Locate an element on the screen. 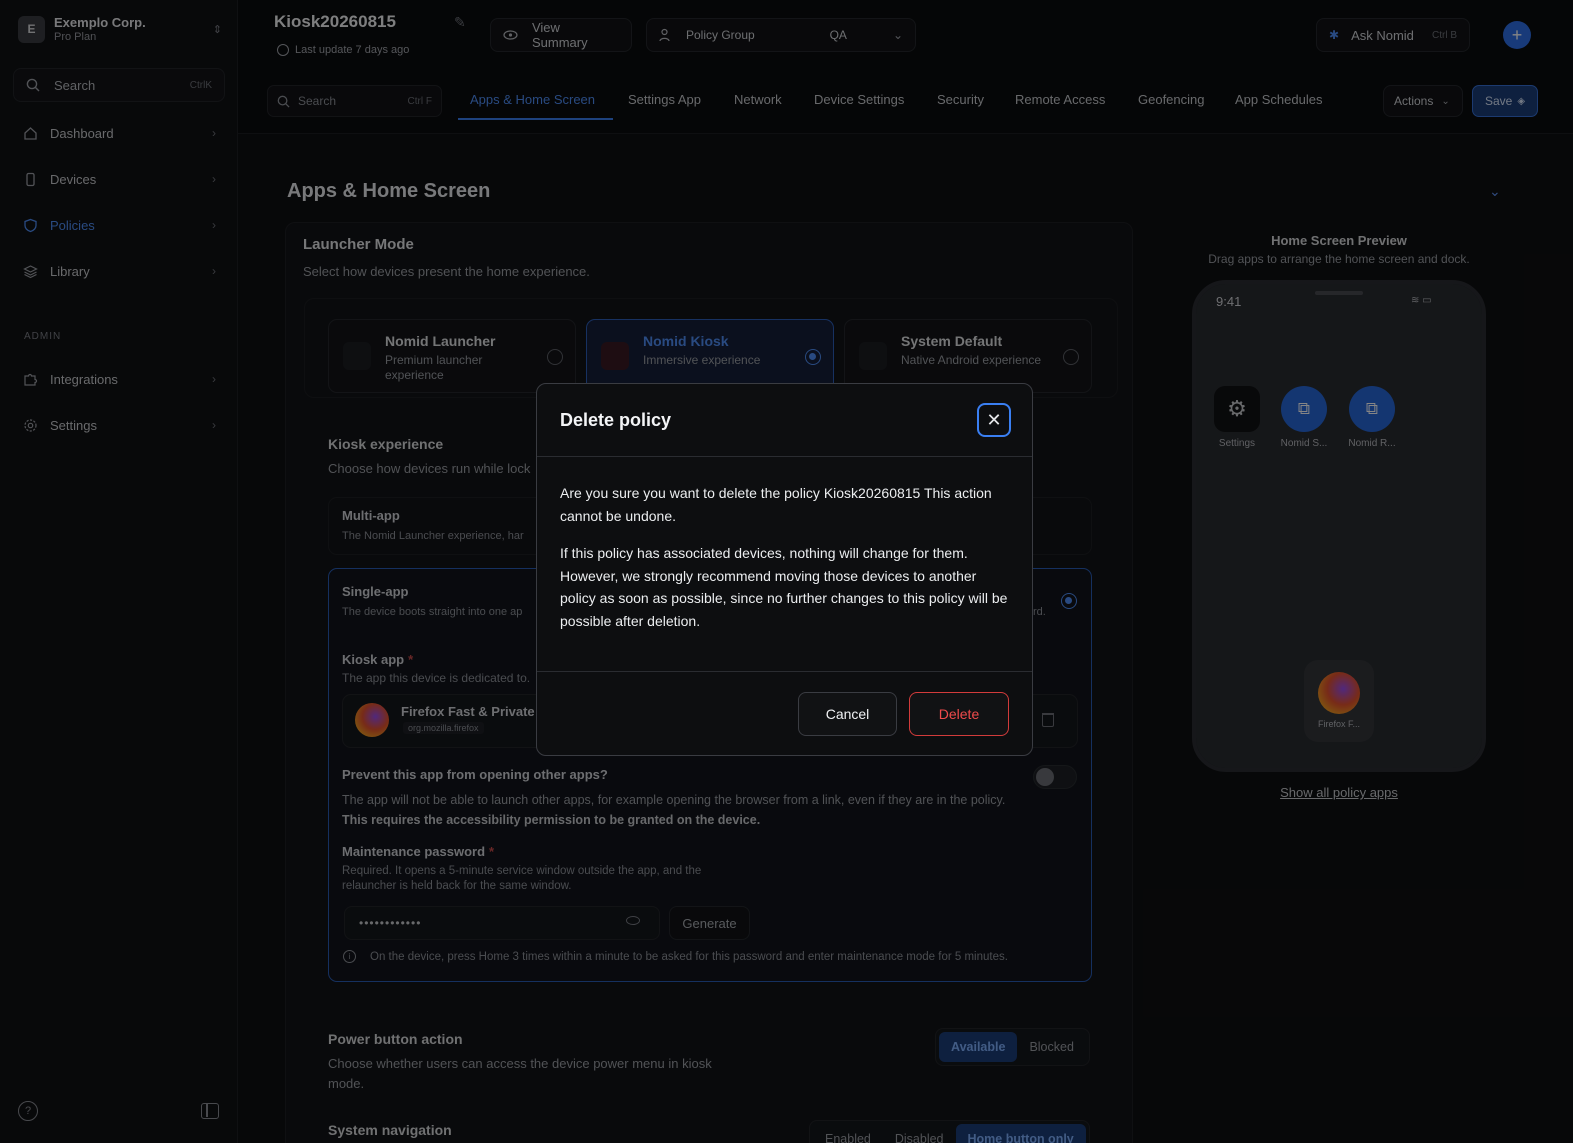 The width and height of the screenshot is (1573, 1143). close-icon: ✕ is located at coordinates (994, 419).